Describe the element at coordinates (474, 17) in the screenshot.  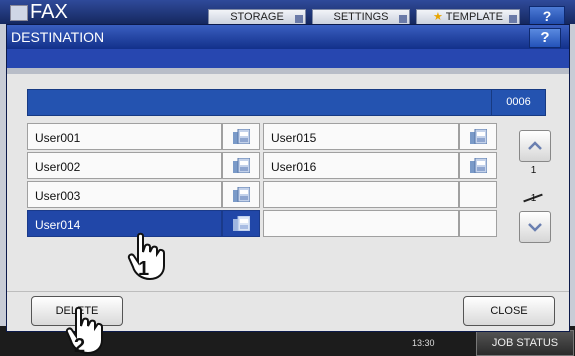
I see `tab-template-label: TEMPLATE` at that location.